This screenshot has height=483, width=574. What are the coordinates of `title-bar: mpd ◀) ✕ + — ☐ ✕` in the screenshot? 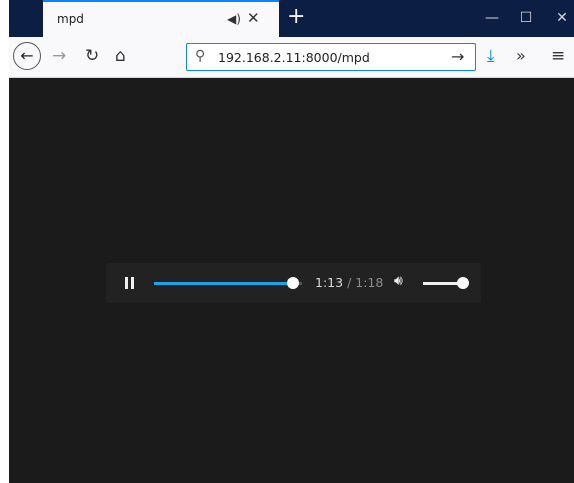 It's located at (291, 18).